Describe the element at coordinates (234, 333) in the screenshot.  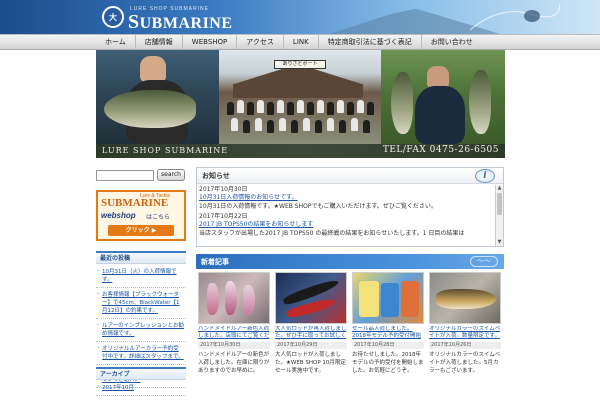
I see `post-title-link: ハンドメイドルアー新色入荷しました。店頭にてご覧ください` at that location.